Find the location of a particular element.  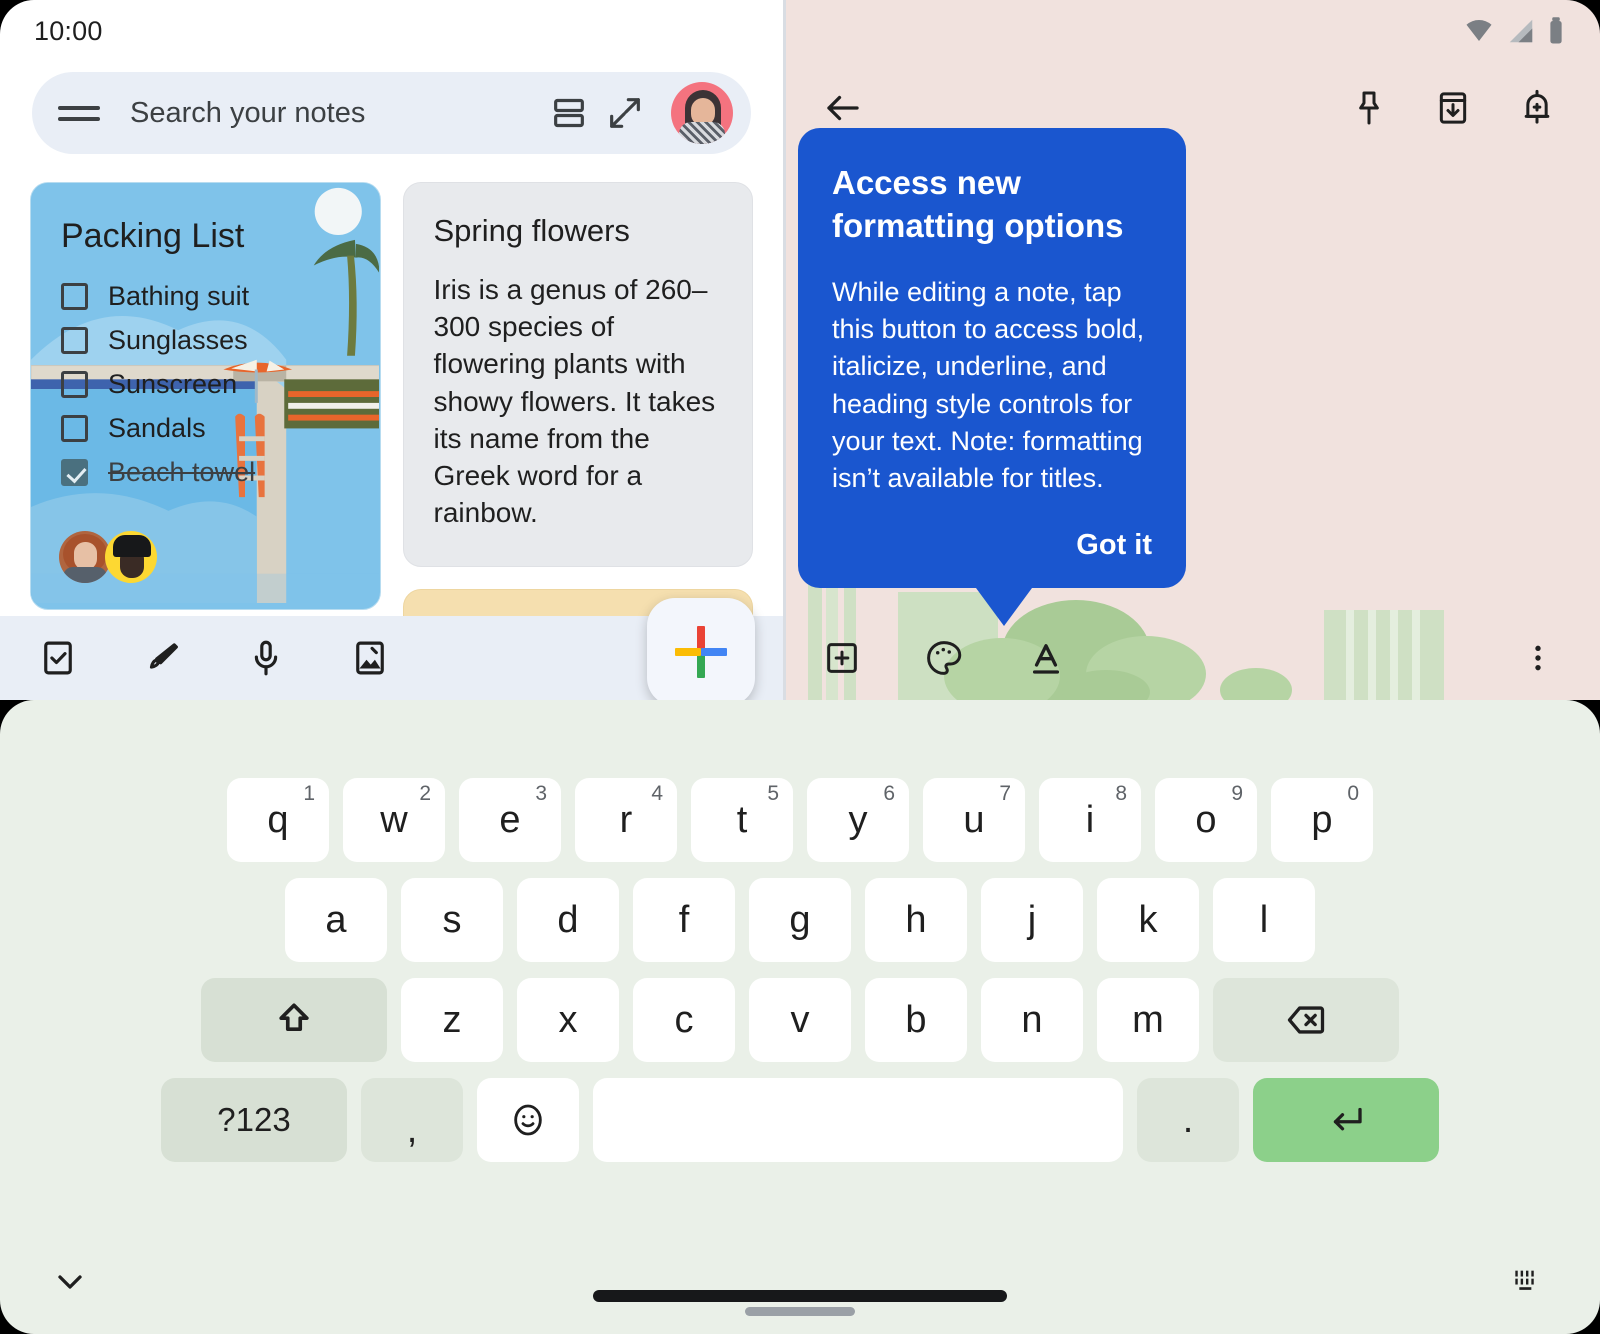

keyboard-switch-icon is located at coordinates (1526, 1282).